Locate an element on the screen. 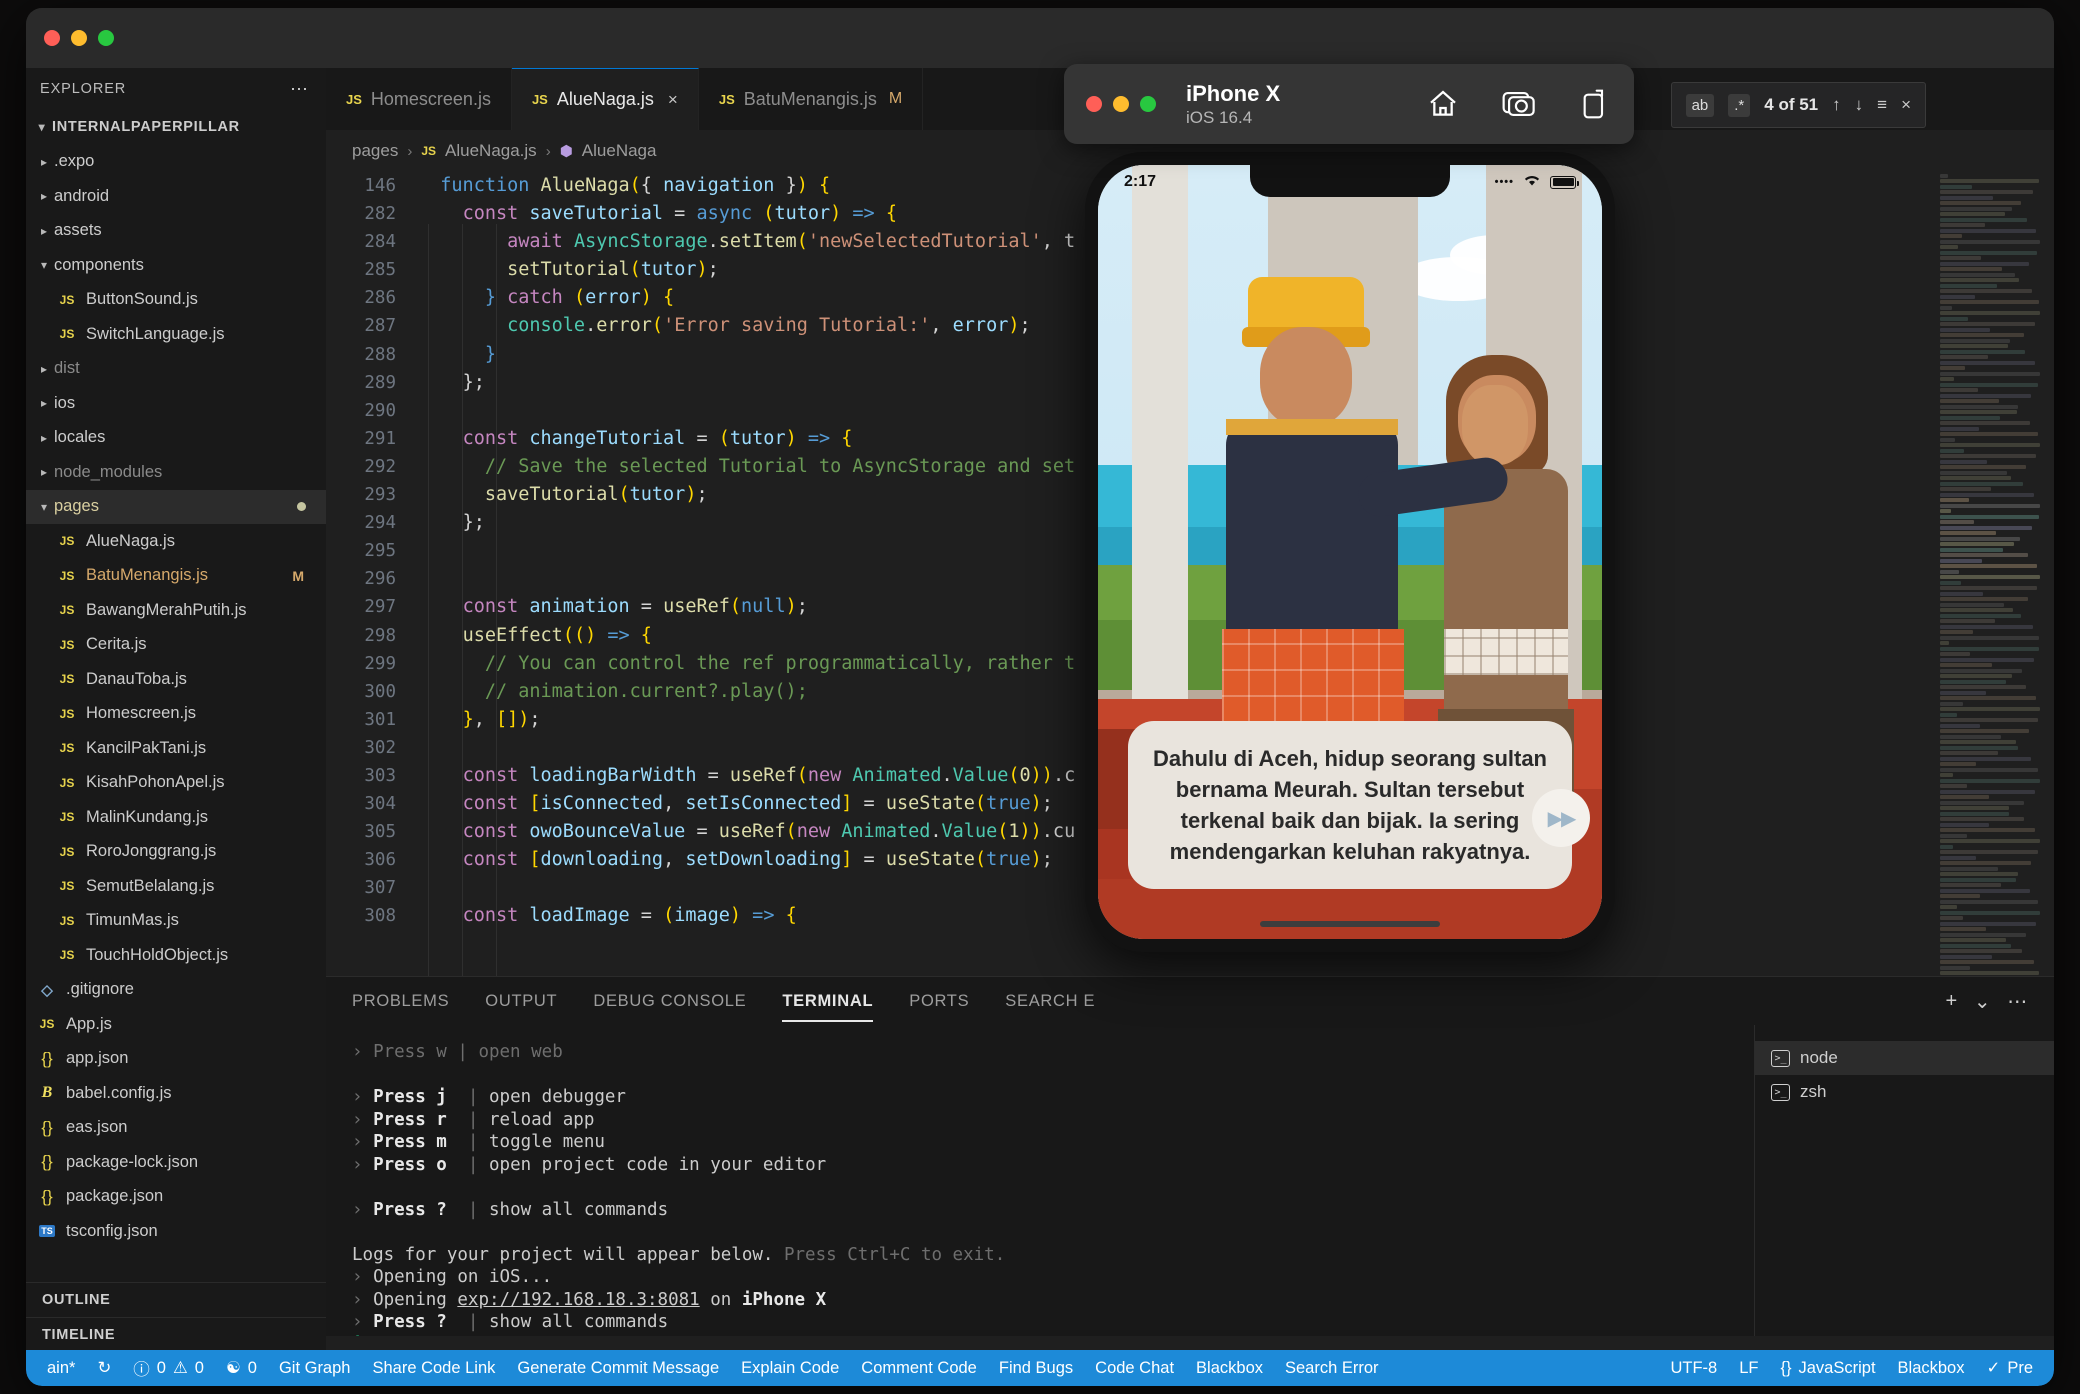 This screenshot has width=2080, height=1394. tree-file-MalinKundang.js: JS MalinKundang.js is located at coordinates (176, 817).